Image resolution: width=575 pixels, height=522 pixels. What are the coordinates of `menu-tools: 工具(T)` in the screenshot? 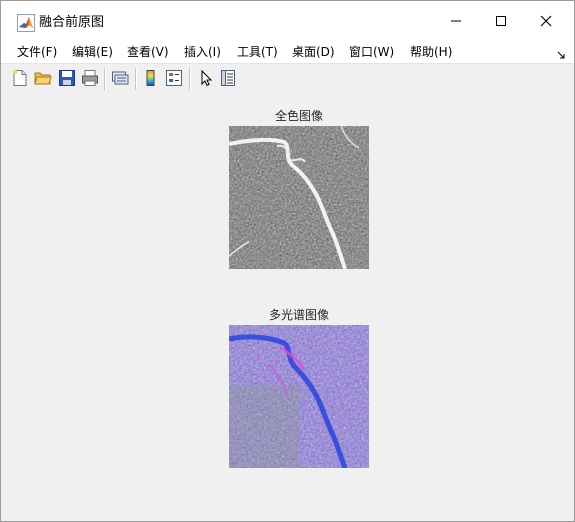 It's located at (257, 52).